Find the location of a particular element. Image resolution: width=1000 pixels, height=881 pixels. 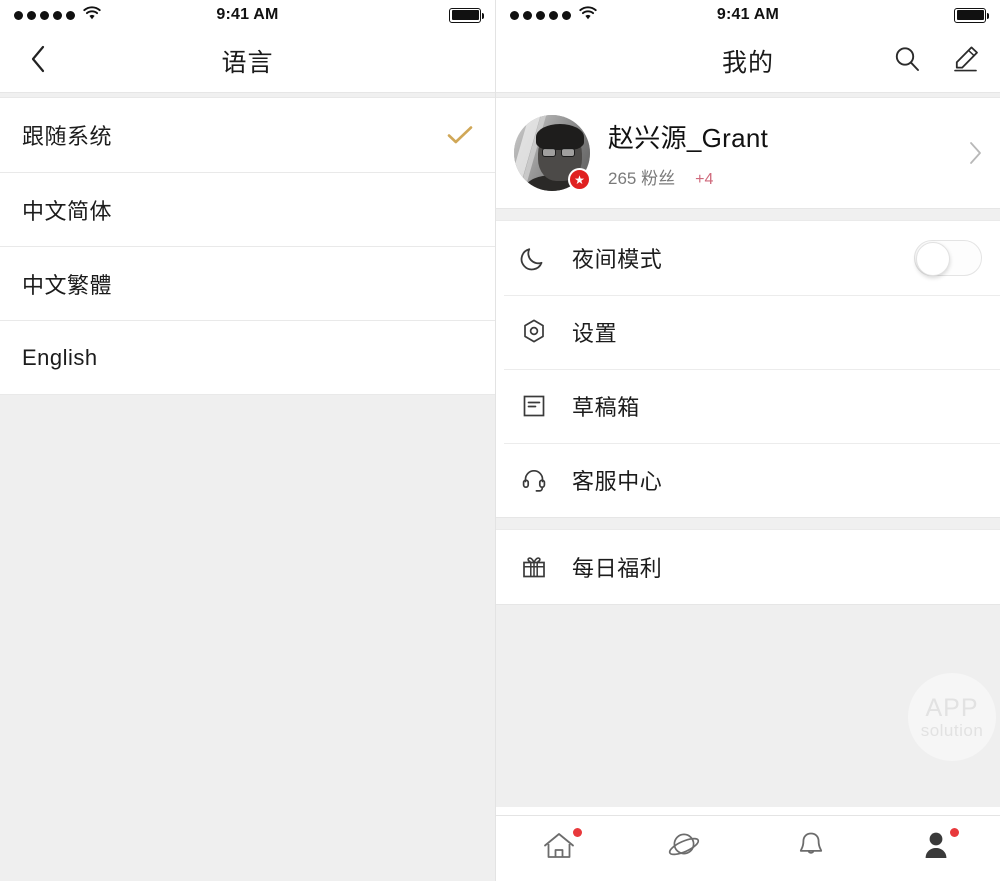

search-icon is located at coordinates (907, 61).